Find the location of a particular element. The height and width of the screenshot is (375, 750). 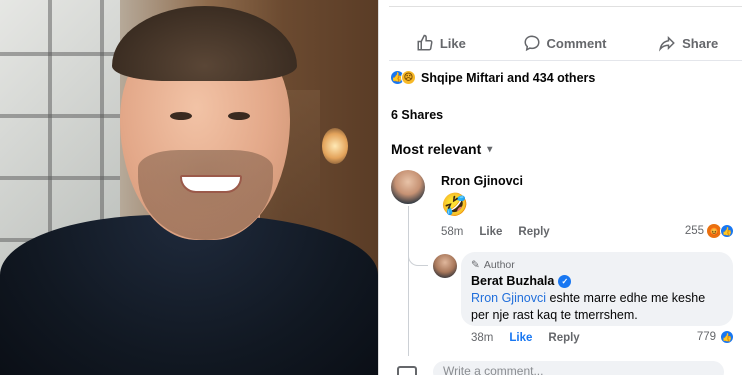

person-smile is located at coordinates (211, 184).